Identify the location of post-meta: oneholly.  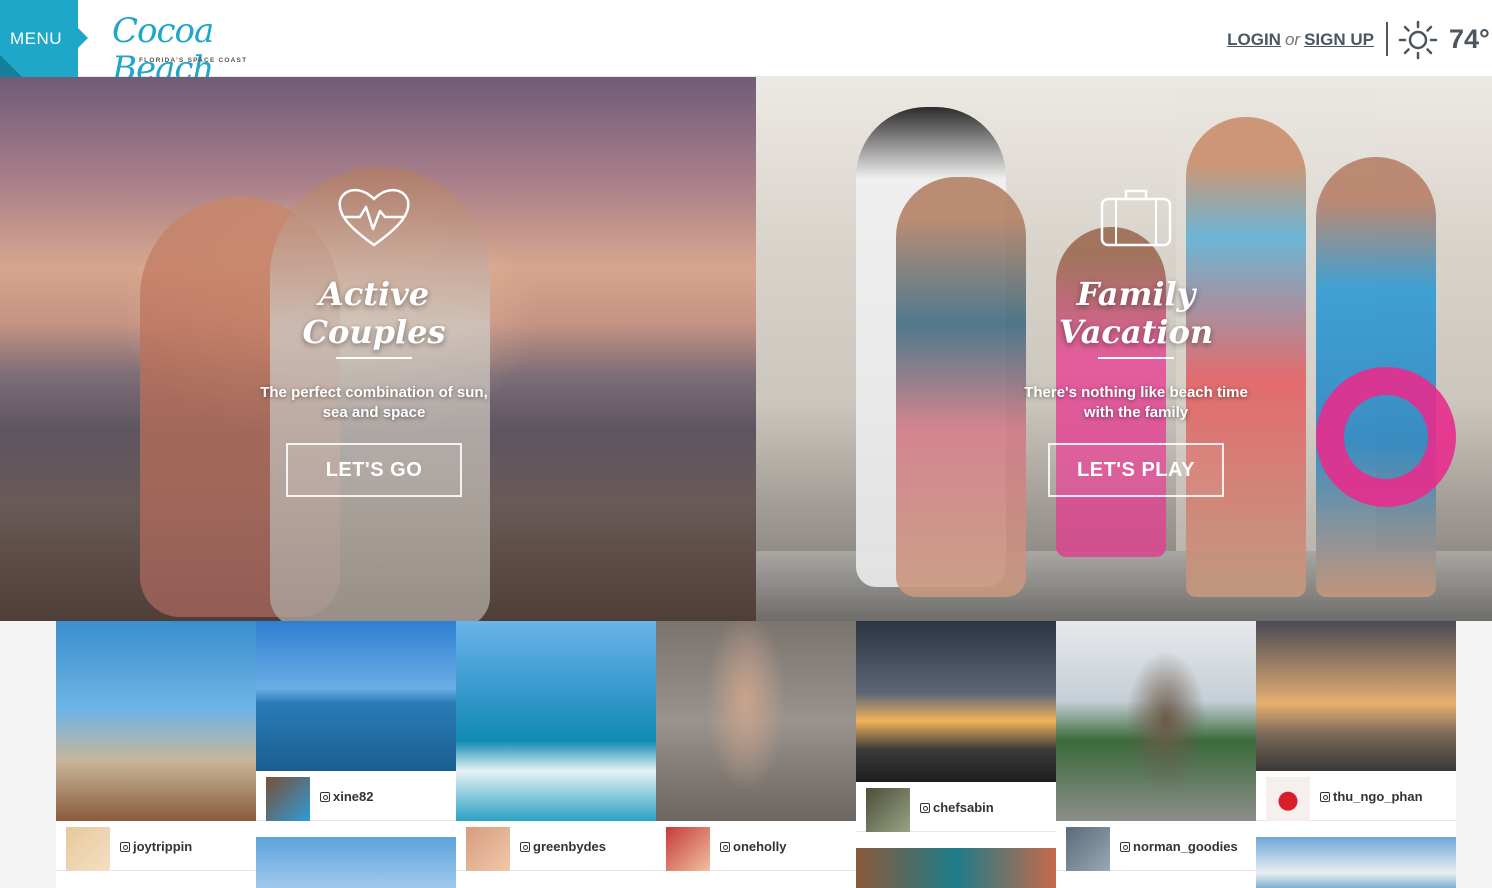
(756, 846).